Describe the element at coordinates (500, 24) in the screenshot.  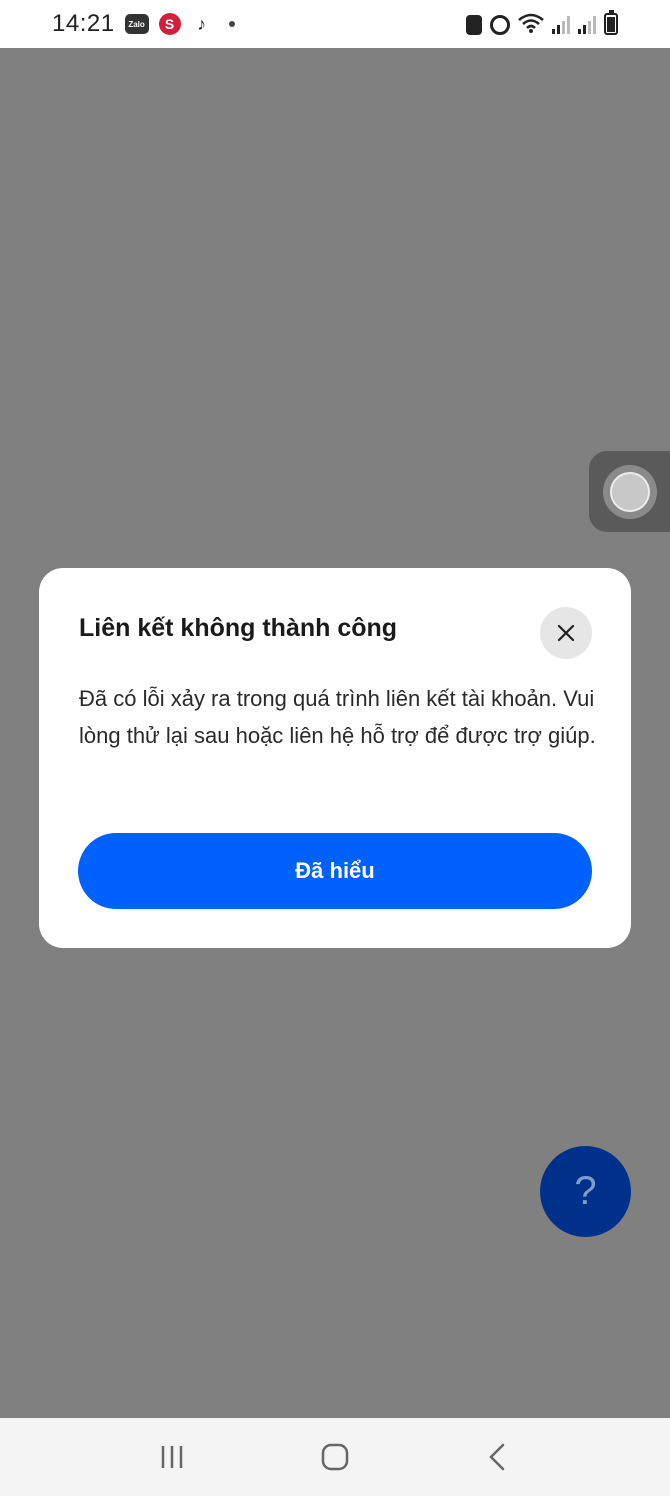
I see `alarm-icon` at that location.